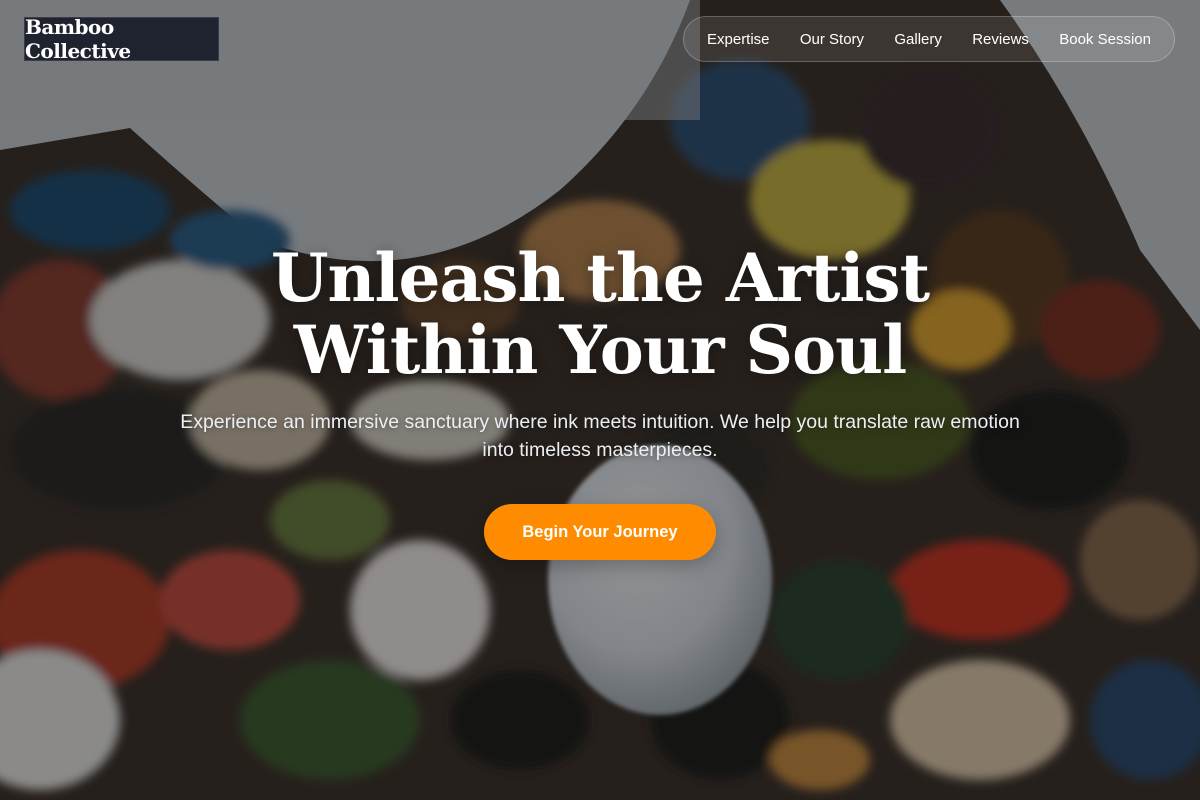 This screenshot has height=800, width=1200. I want to click on begin-journey-button: Begin Your Journey, so click(600, 532).